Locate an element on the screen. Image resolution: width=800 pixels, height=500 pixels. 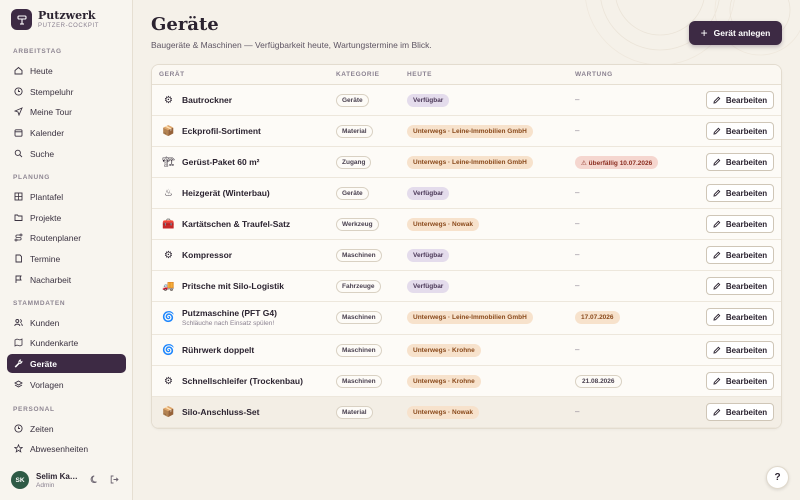
sidebar-item-suche: Suche is located at coordinates (66, 153).